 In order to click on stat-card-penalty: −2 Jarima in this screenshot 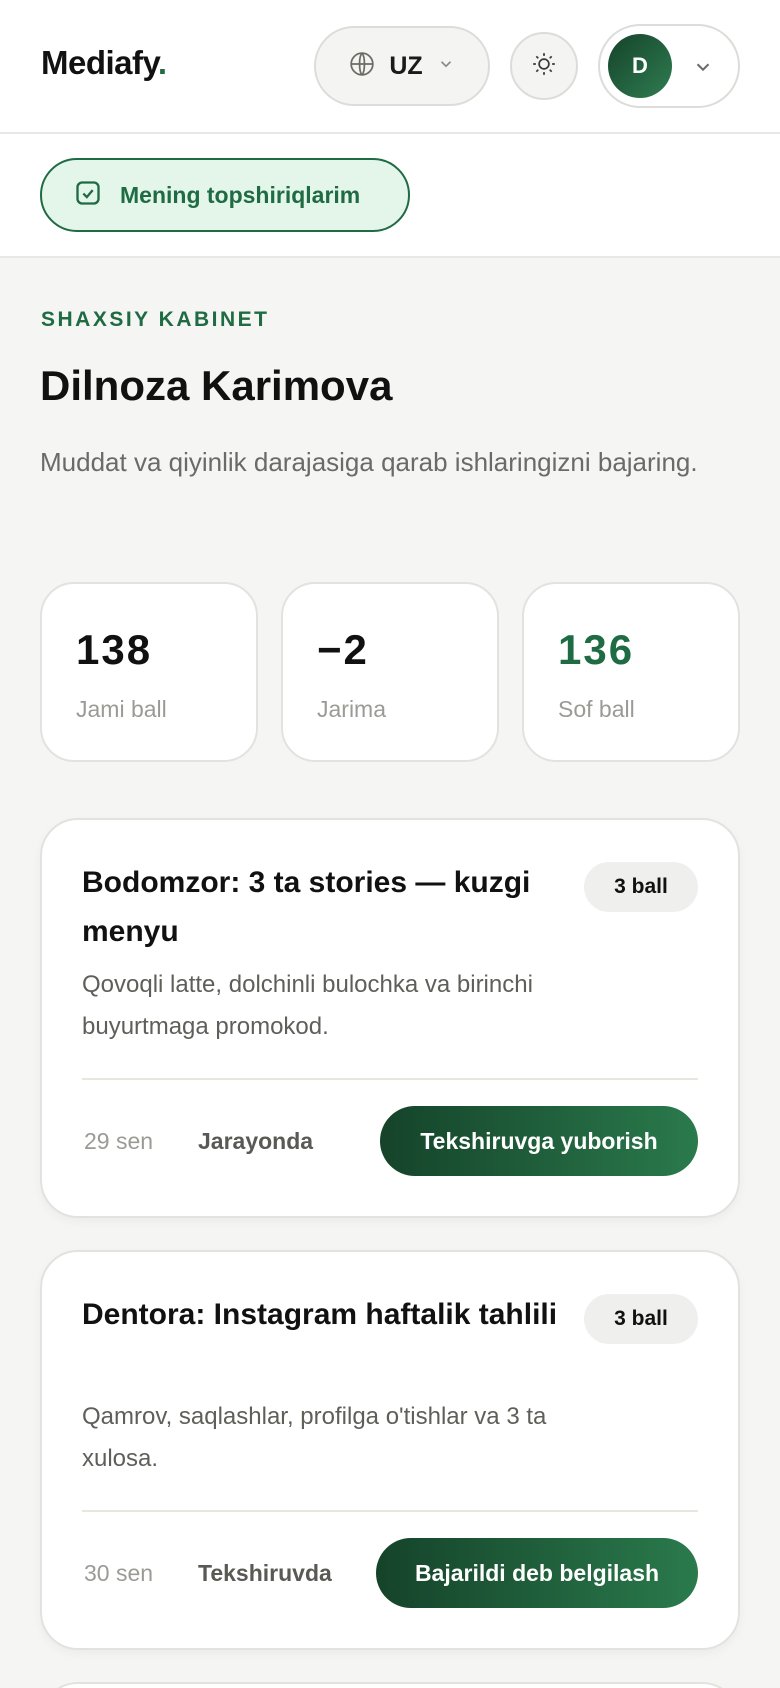, I will do `click(390, 672)`.